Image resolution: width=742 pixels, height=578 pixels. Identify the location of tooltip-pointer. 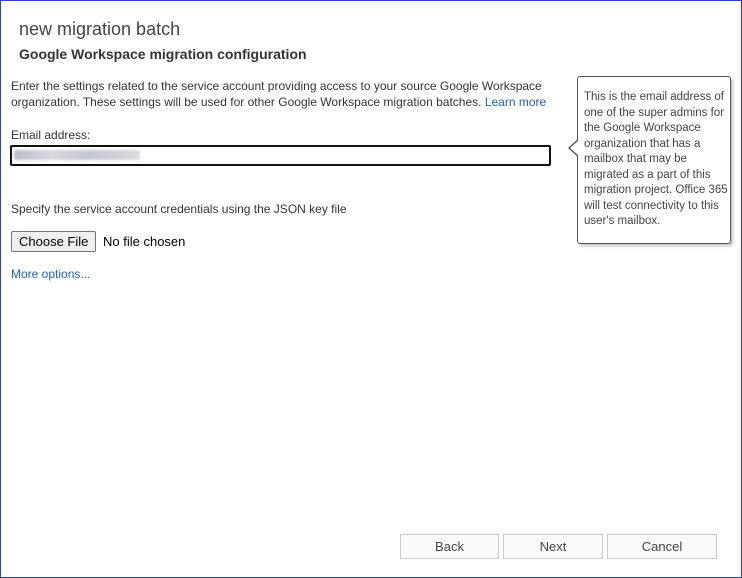
(573, 148).